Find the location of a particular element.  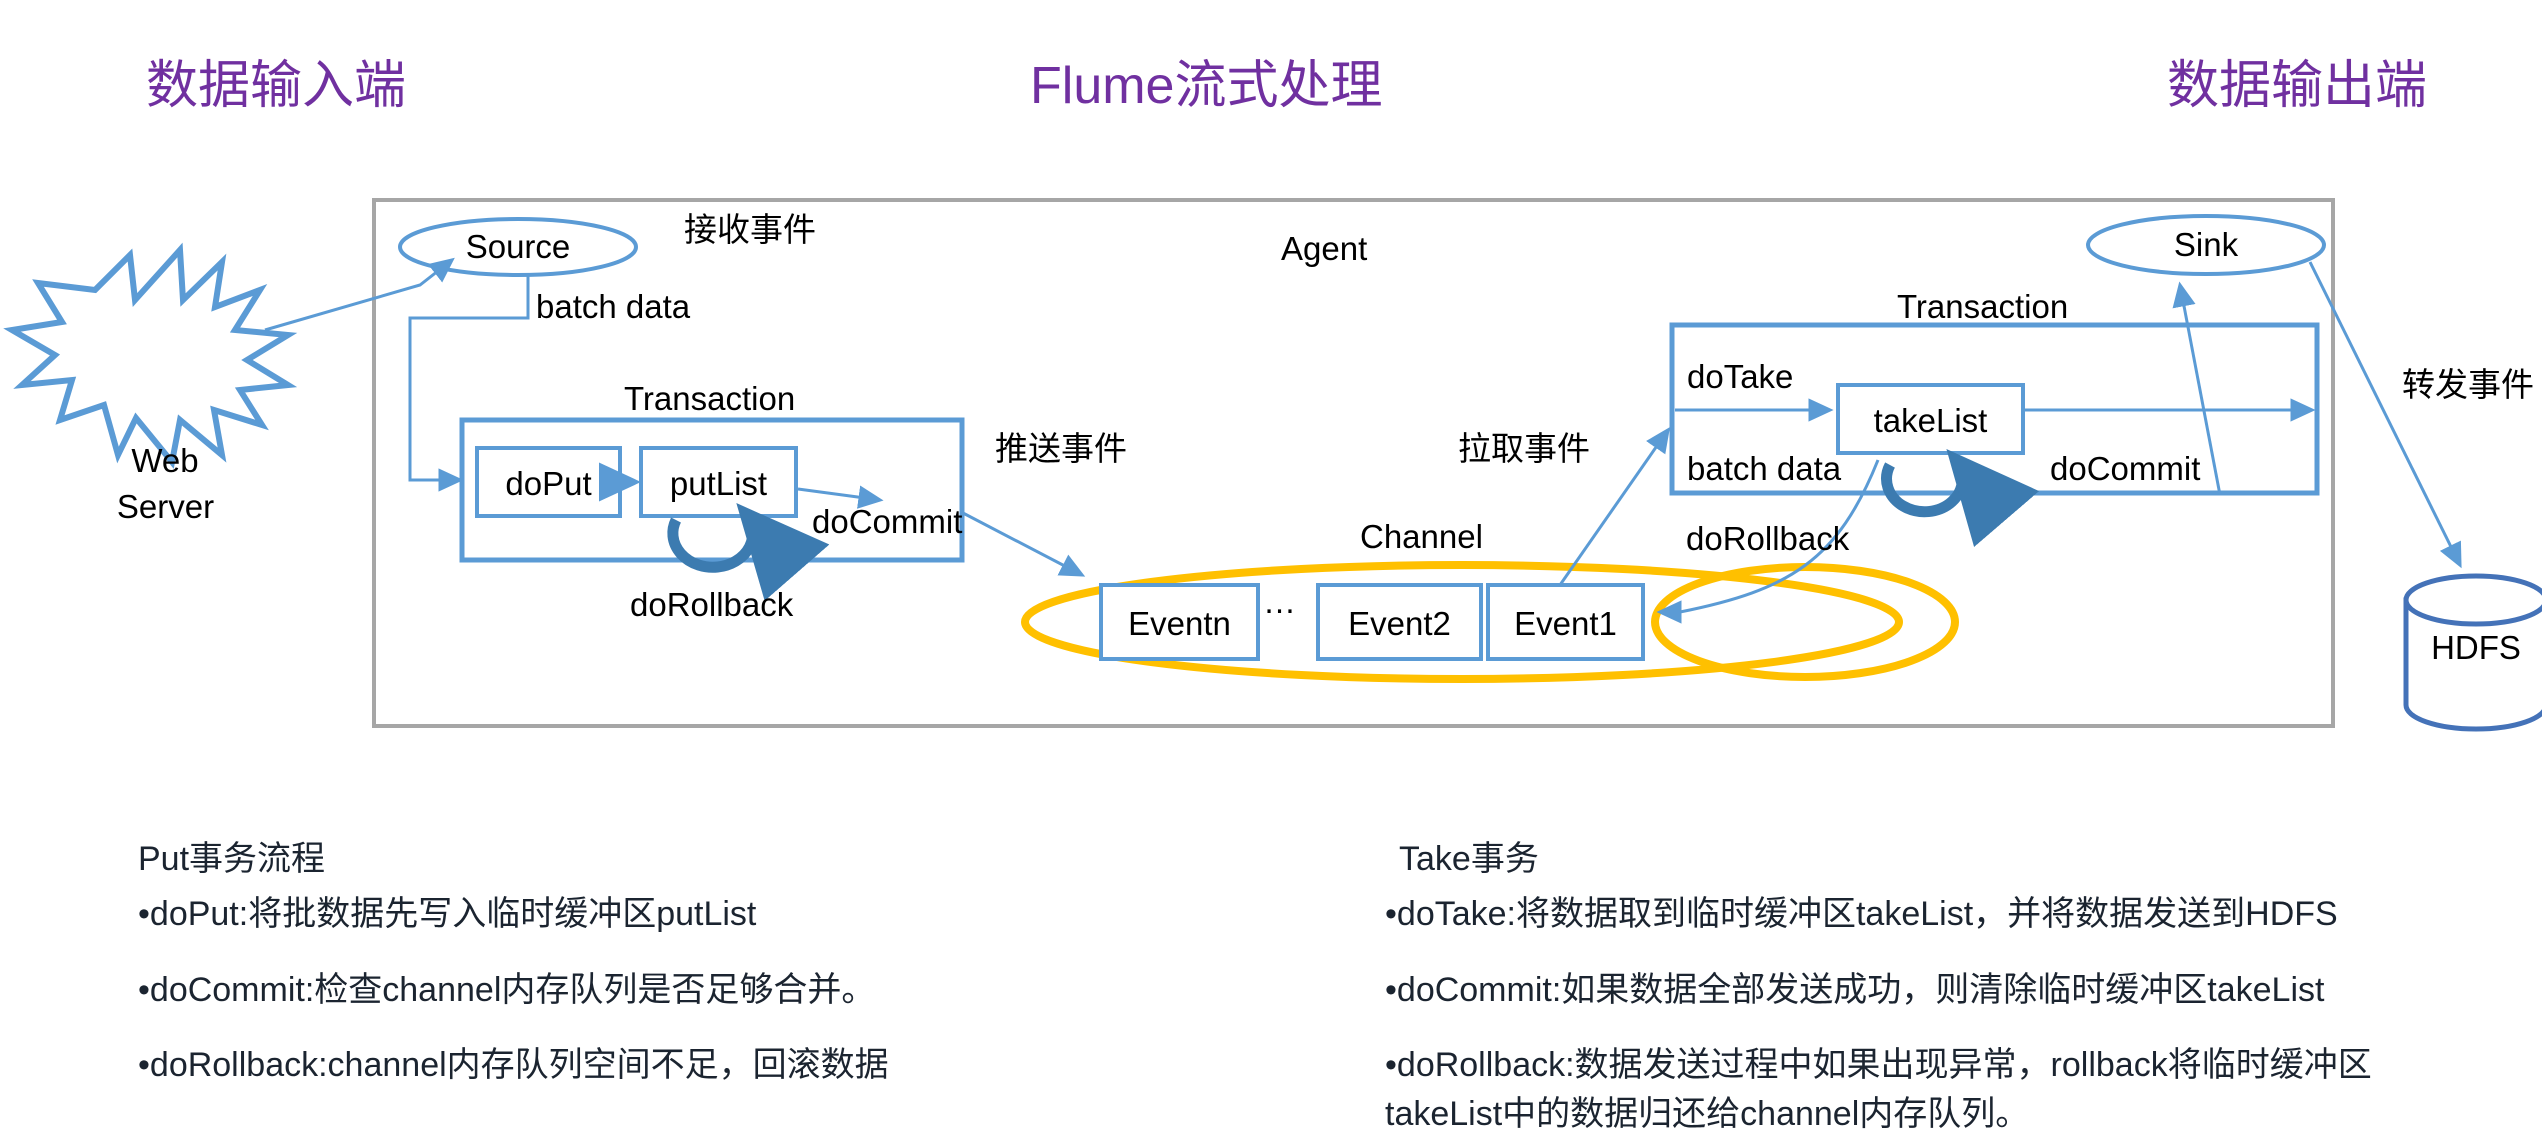

recv-event-label: 接收事件 is located at coordinates (750, 229).